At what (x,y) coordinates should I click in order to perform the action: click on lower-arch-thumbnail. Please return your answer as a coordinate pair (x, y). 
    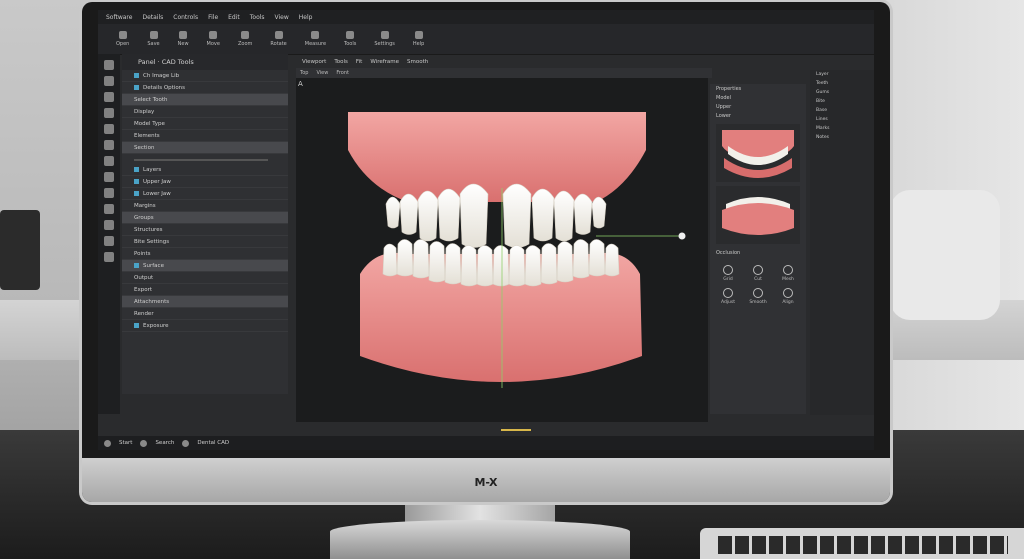
    Looking at the image, I should click on (758, 215).